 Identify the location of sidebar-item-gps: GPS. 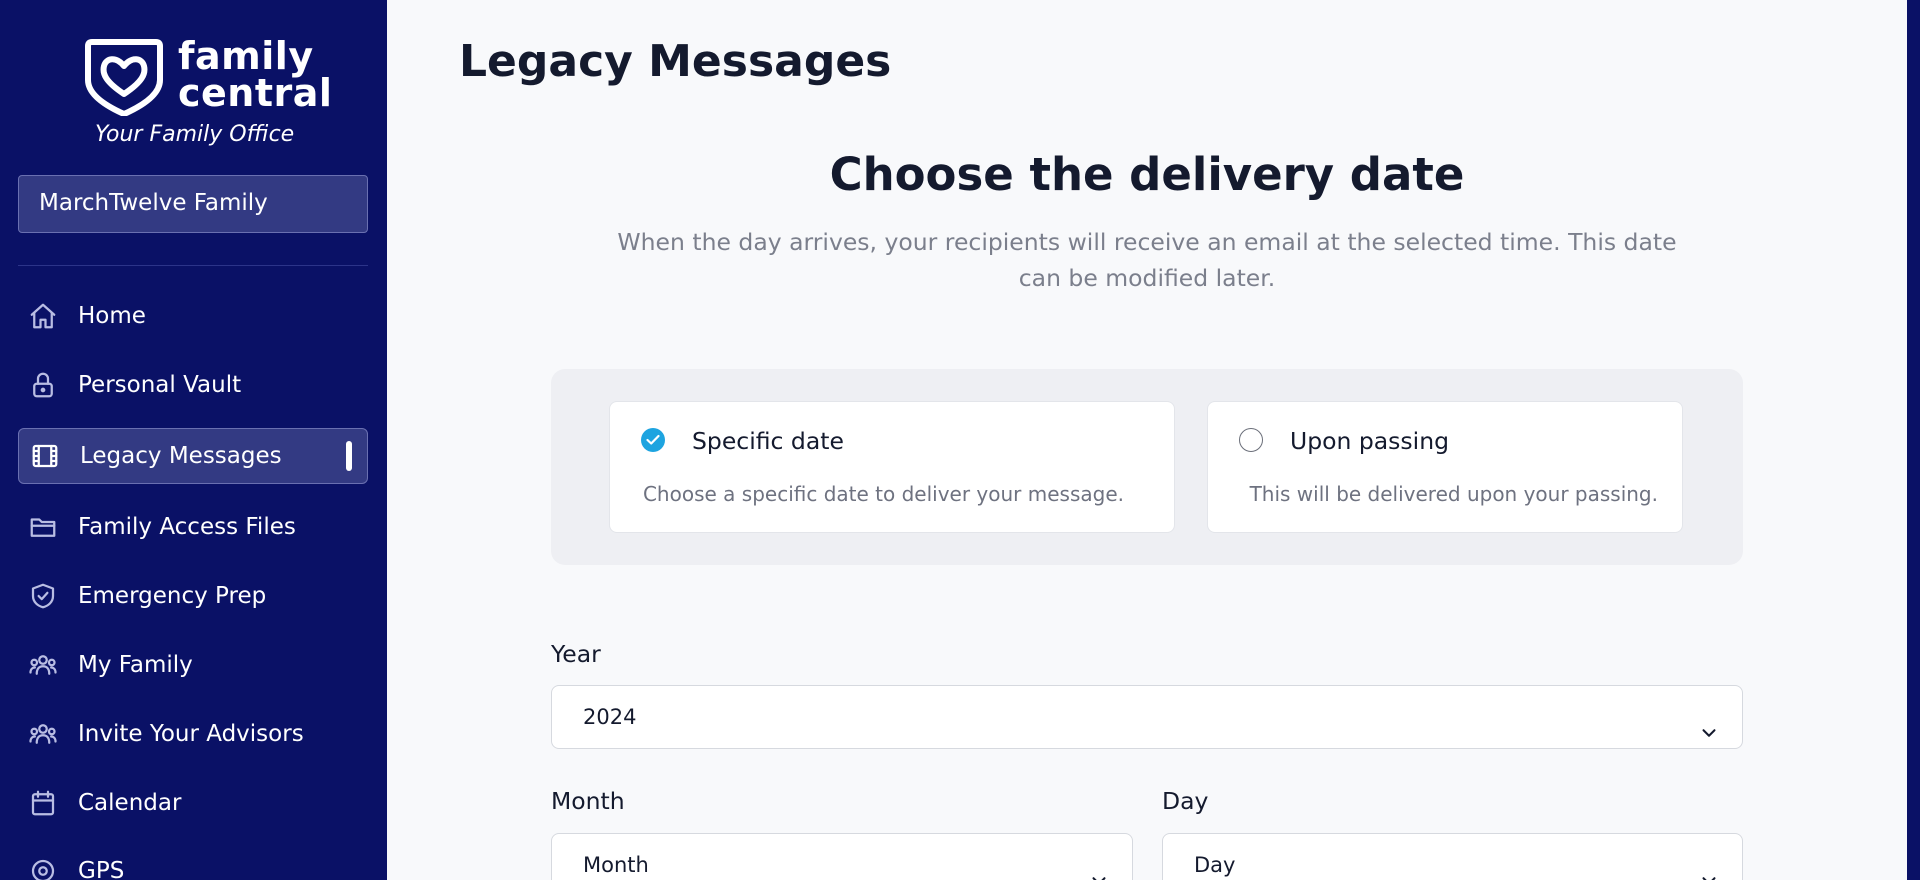
(193, 861).